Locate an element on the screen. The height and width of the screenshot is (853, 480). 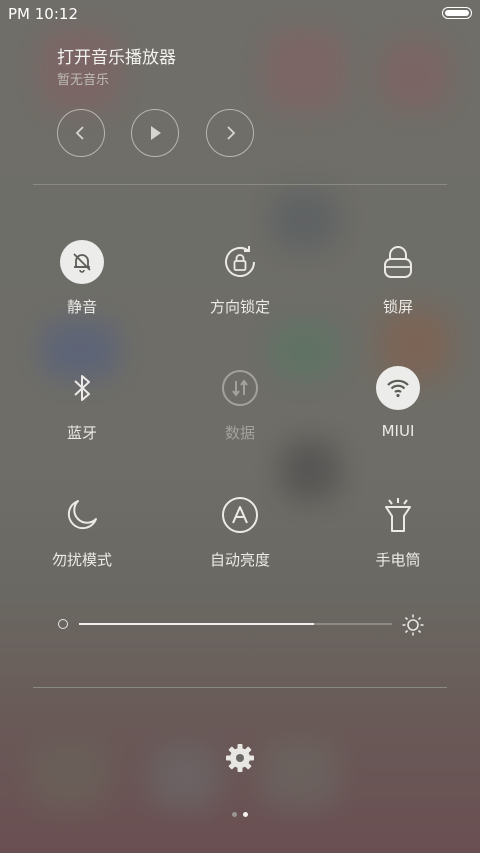
brightness-min-icon is located at coordinates (63, 624).